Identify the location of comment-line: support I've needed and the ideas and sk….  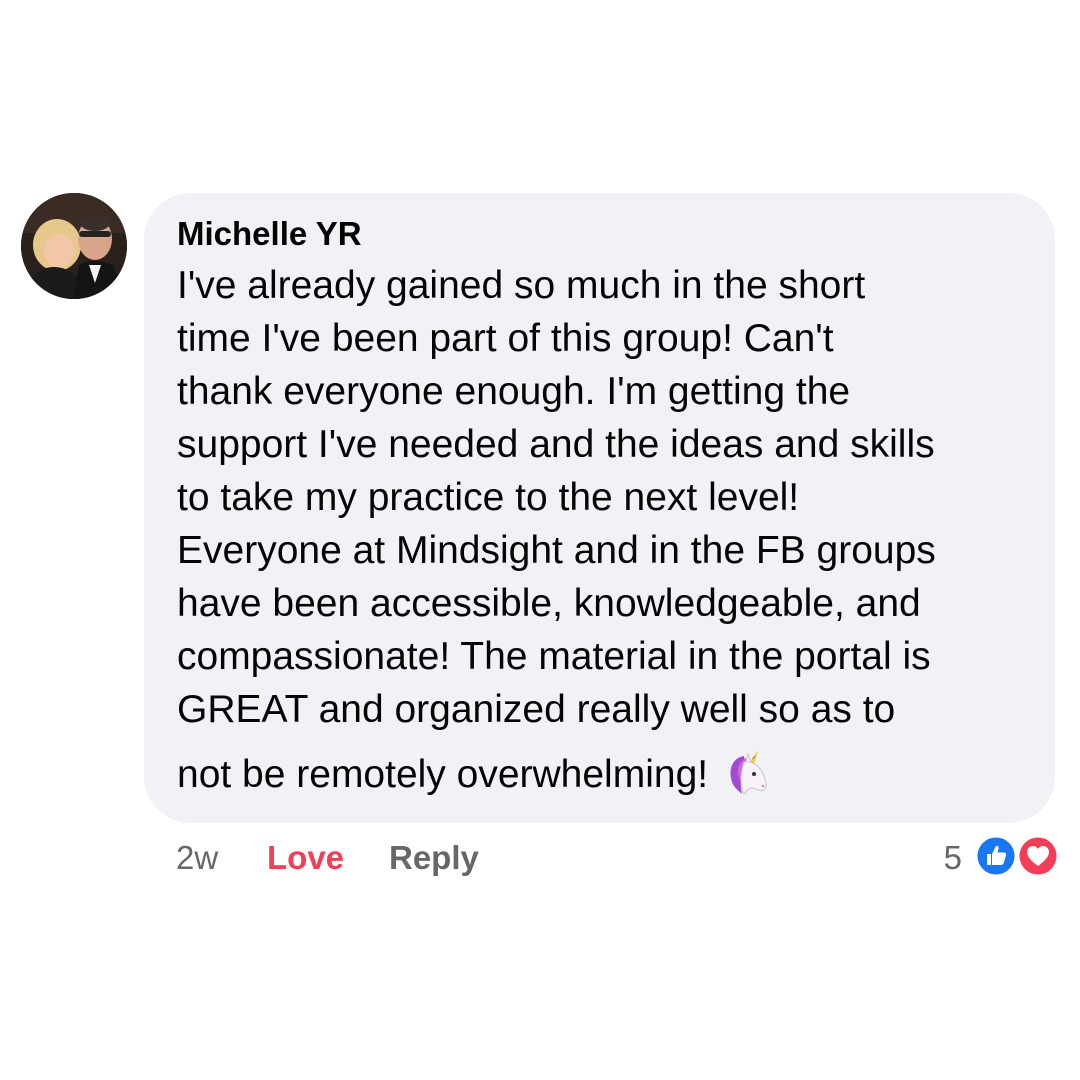
(556, 444).